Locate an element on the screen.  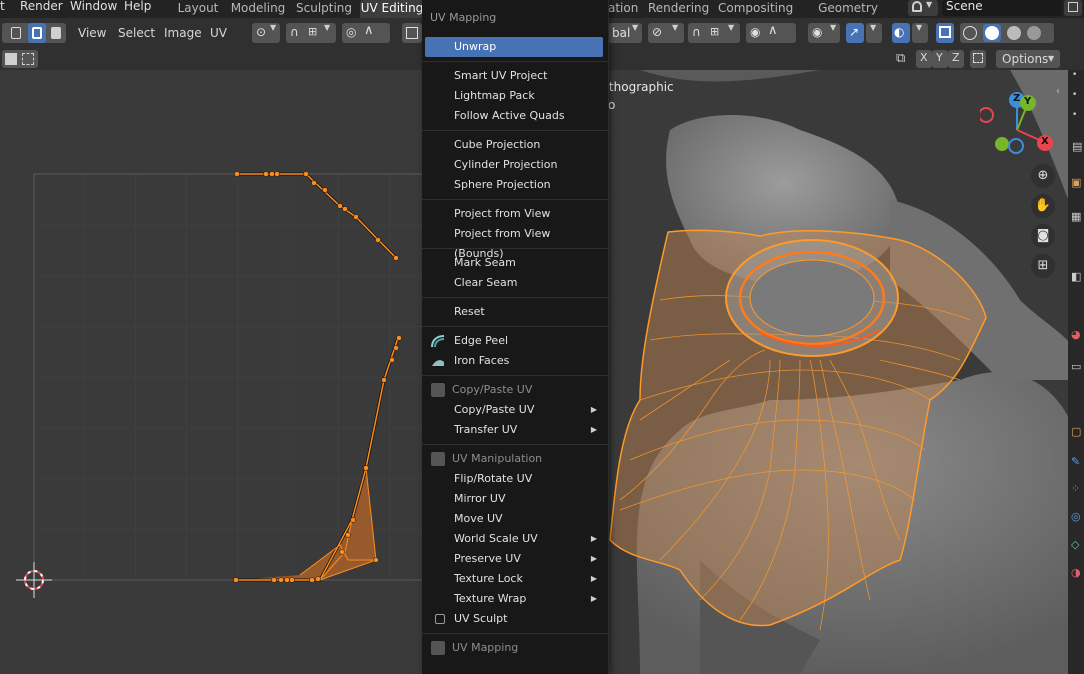
menu-item-flip-rotate-uv: Flip/Rotate UV is located at coordinates (514, 479).